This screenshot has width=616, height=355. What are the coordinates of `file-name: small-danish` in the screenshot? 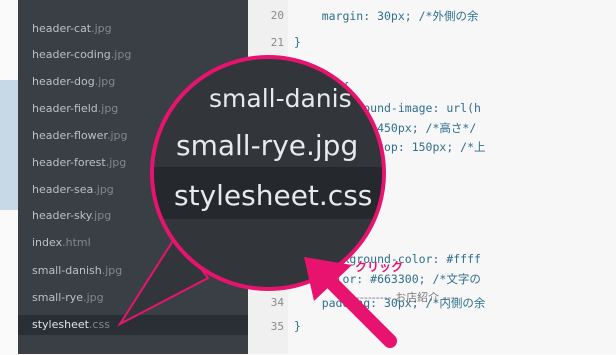 It's located at (67, 270).